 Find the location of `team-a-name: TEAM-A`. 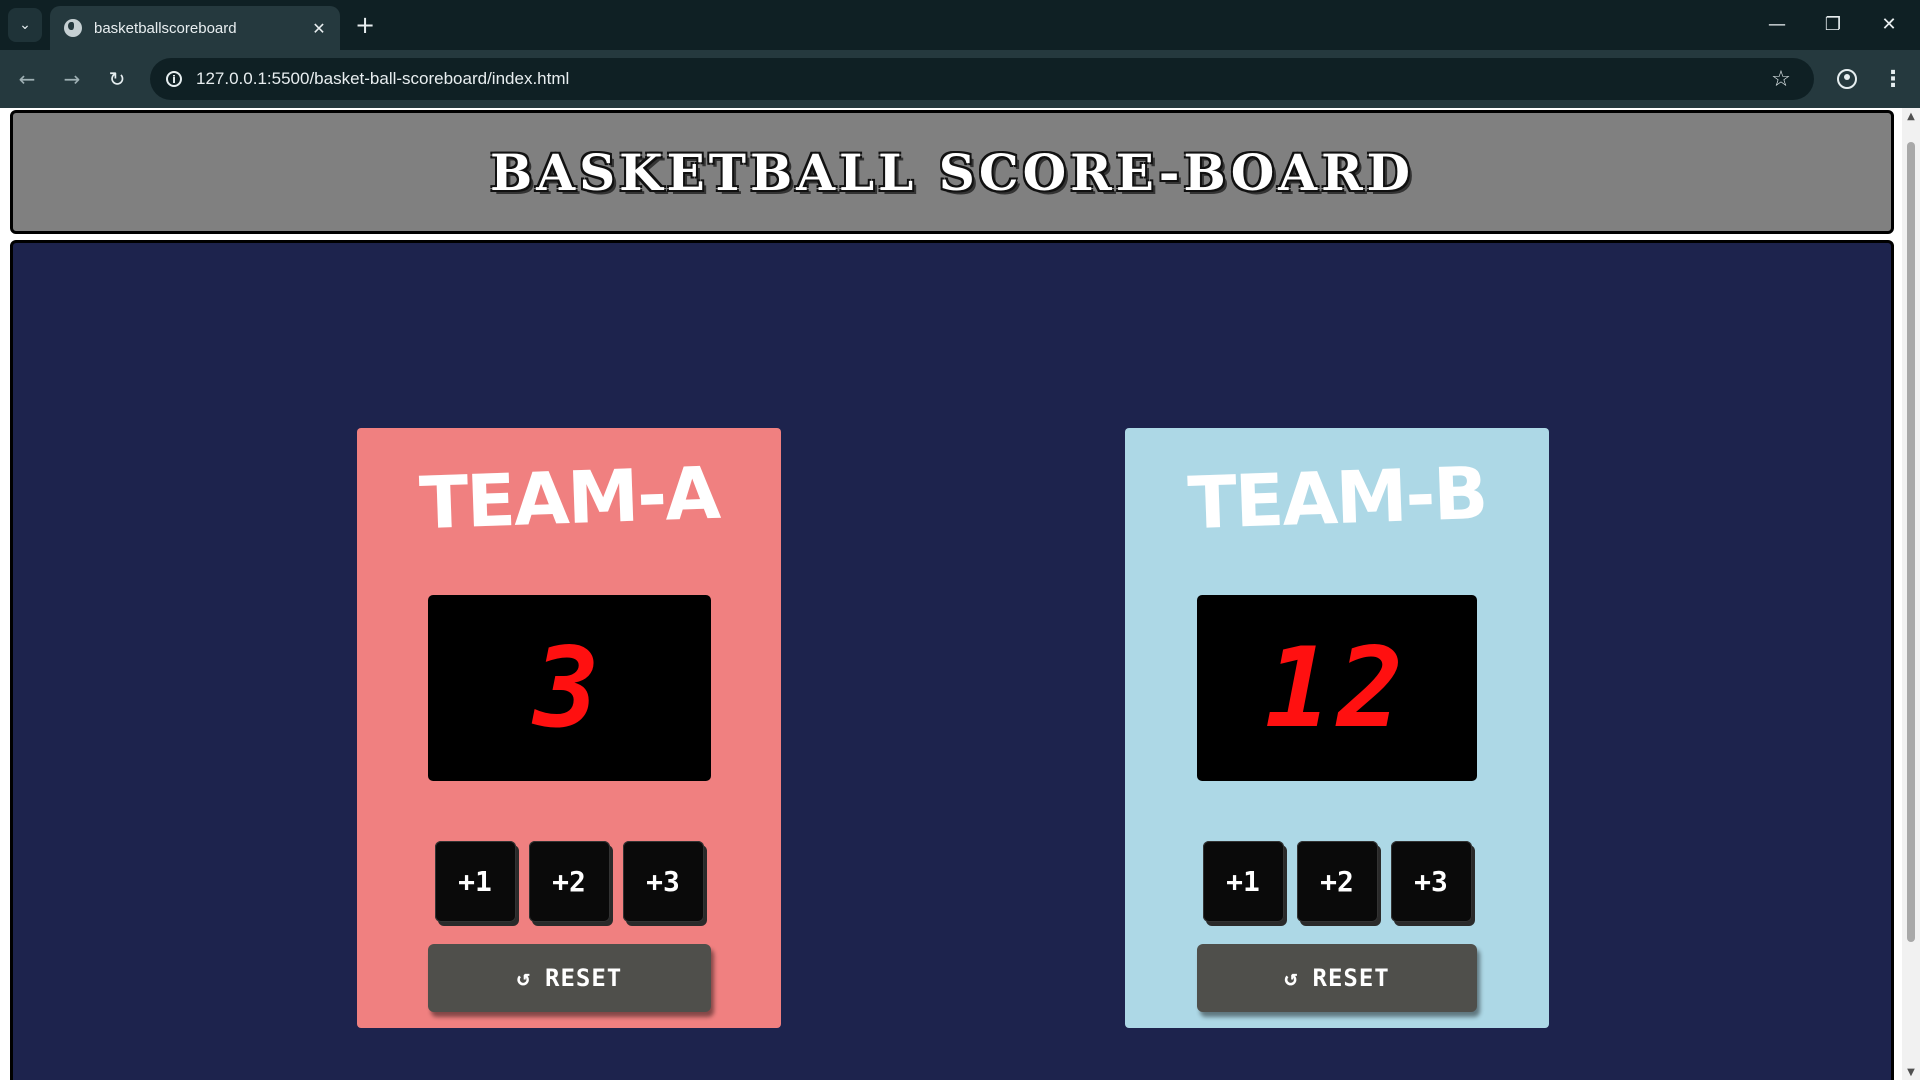

team-a-name: TEAM-A is located at coordinates (569, 498).